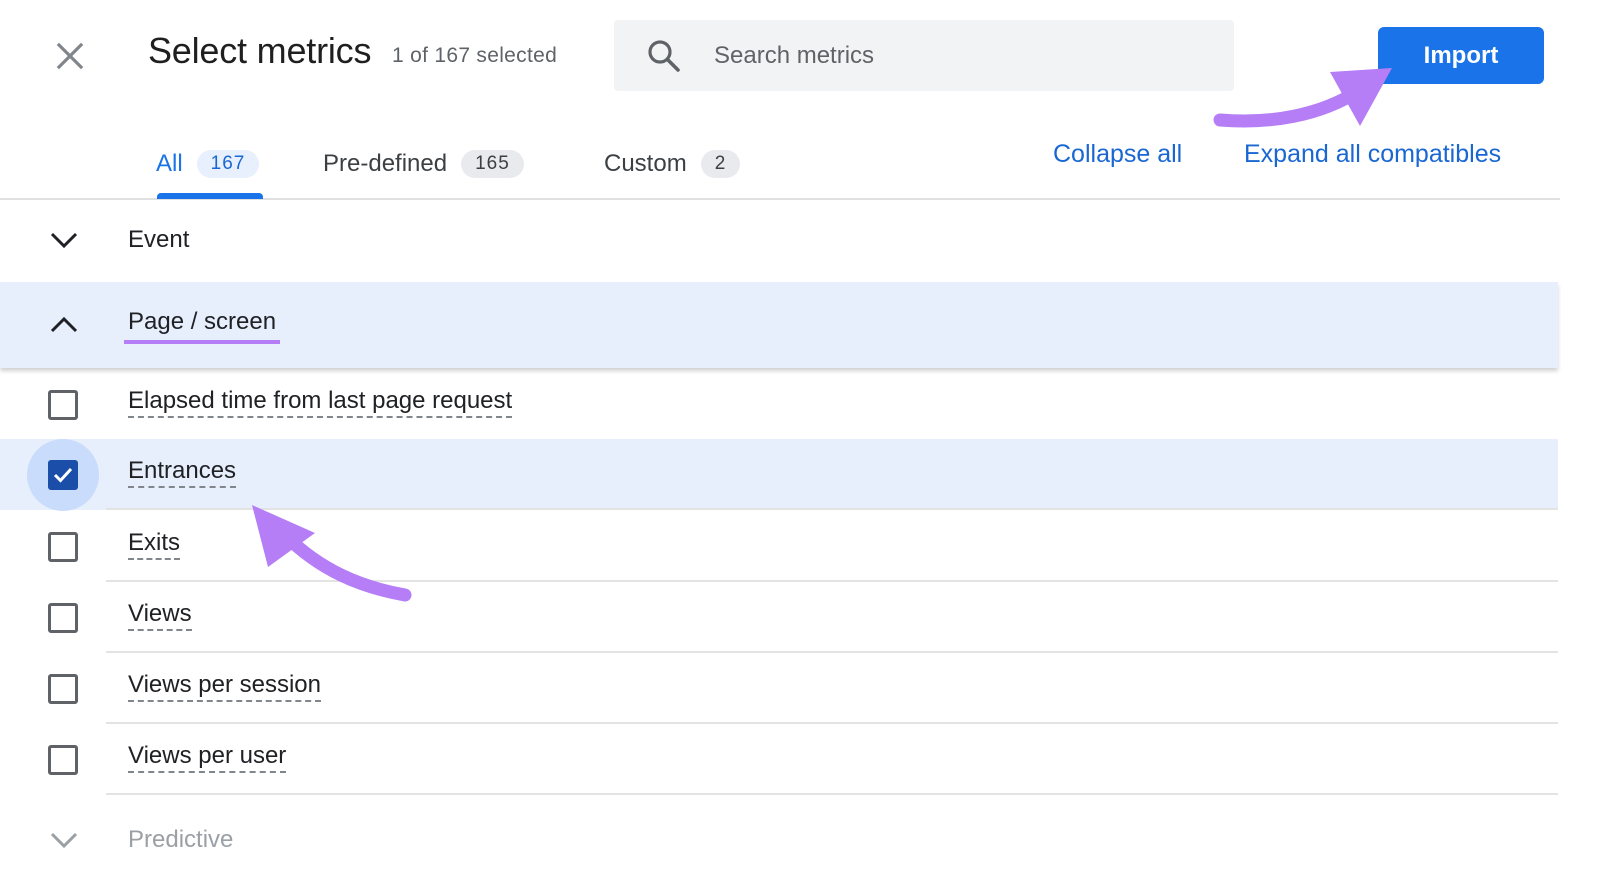 The height and width of the screenshot is (886, 1600). What do you see at coordinates (159, 239) in the screenshot?
I see `group-label: Event` at bounding box center [159, 239].